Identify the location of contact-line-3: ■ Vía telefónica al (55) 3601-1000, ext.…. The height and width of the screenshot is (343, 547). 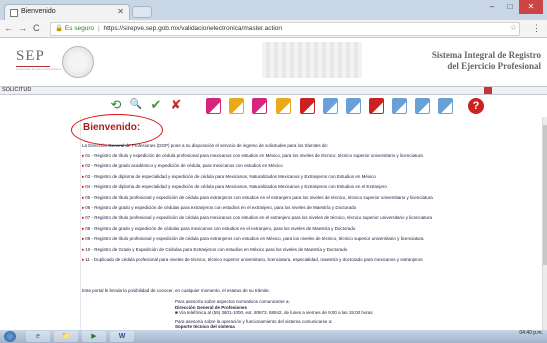
(274, 312).